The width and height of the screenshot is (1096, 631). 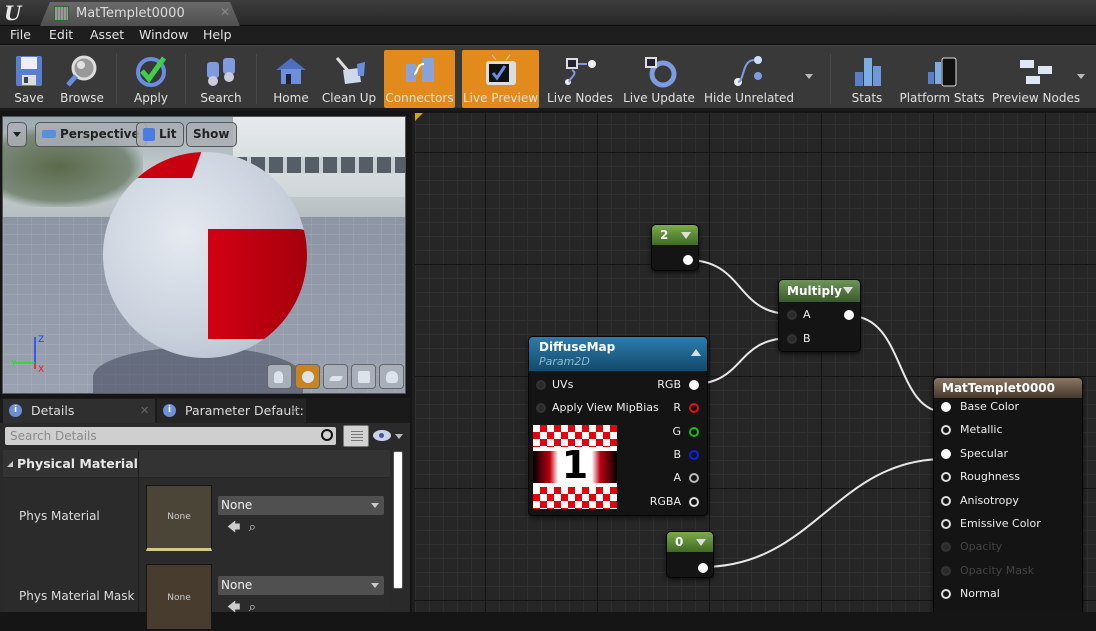 What do you see at coordinates (211, 134) in the screenshot?
I see `show-button: Show` at bounding box center [211, 134].